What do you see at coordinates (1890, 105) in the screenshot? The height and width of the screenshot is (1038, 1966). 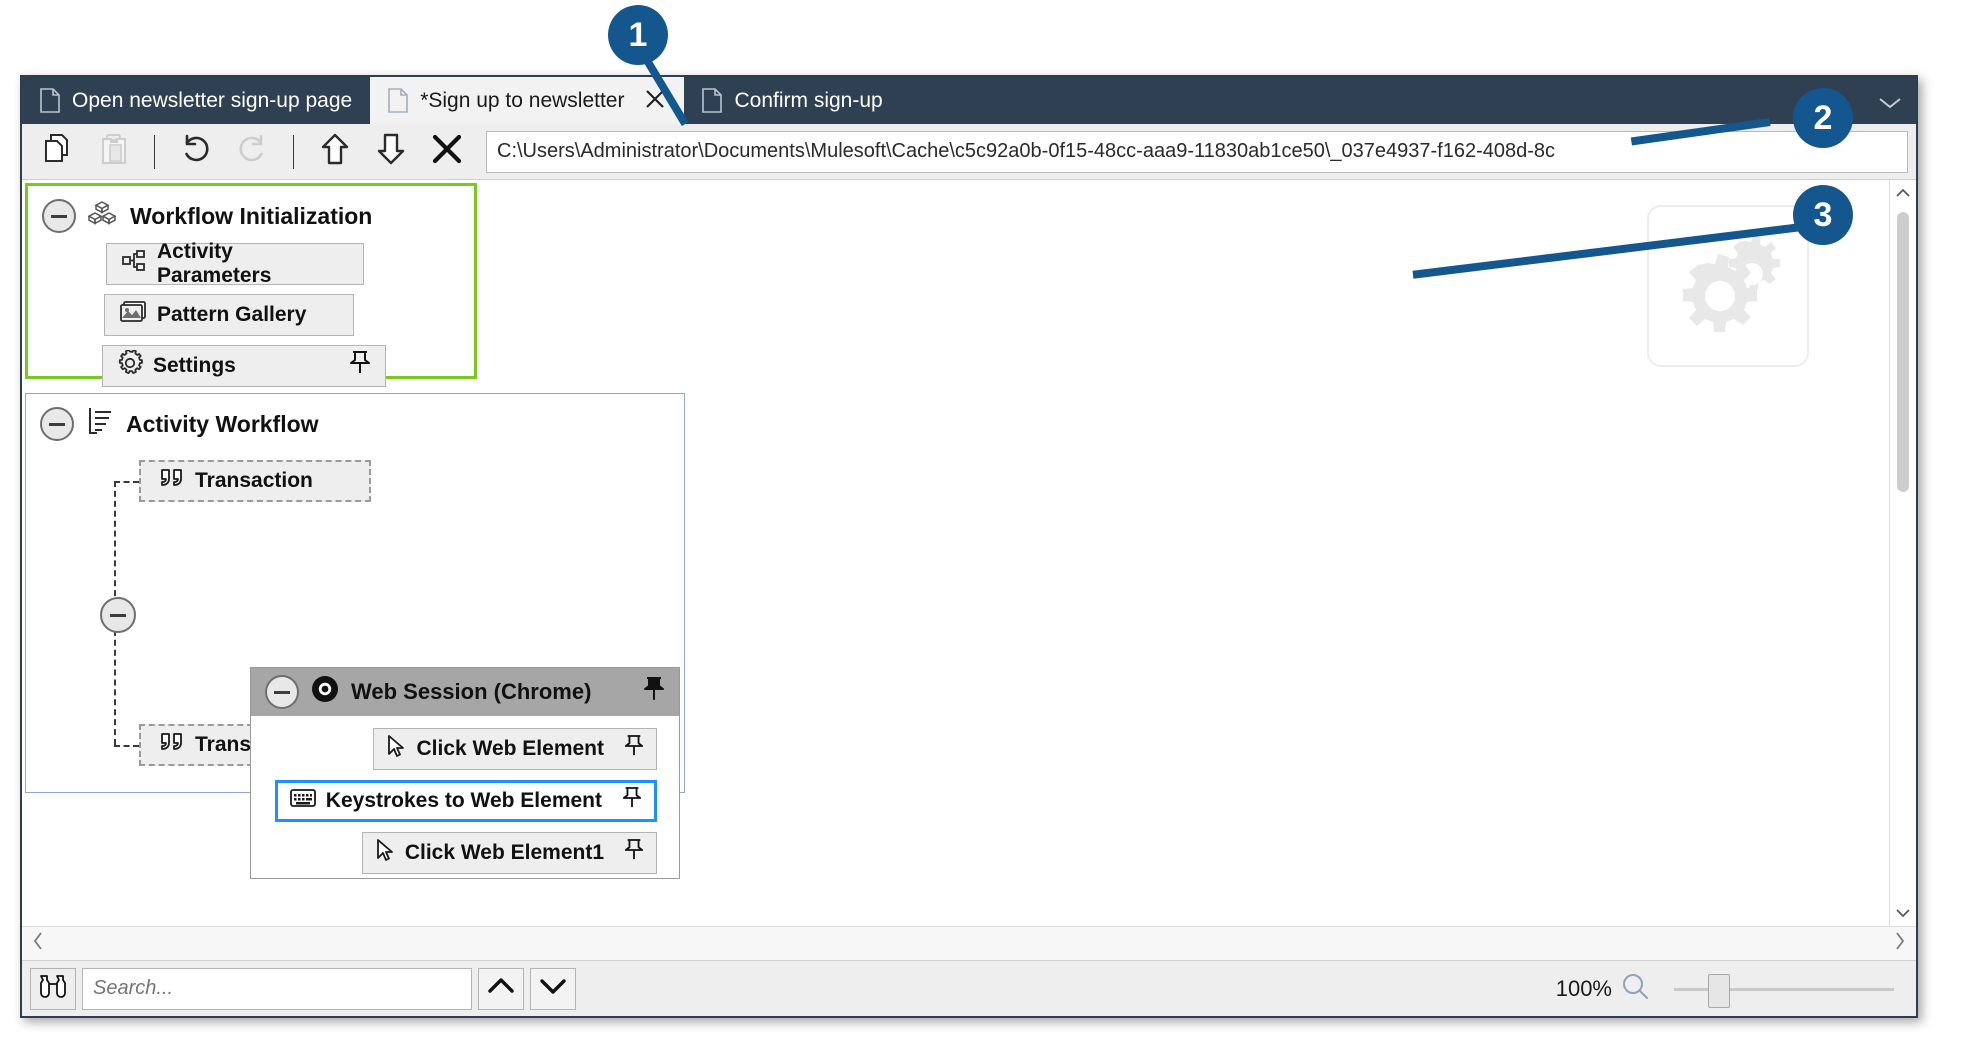 I see `tab-overflow-icon` at bounding box center [1890, 105].